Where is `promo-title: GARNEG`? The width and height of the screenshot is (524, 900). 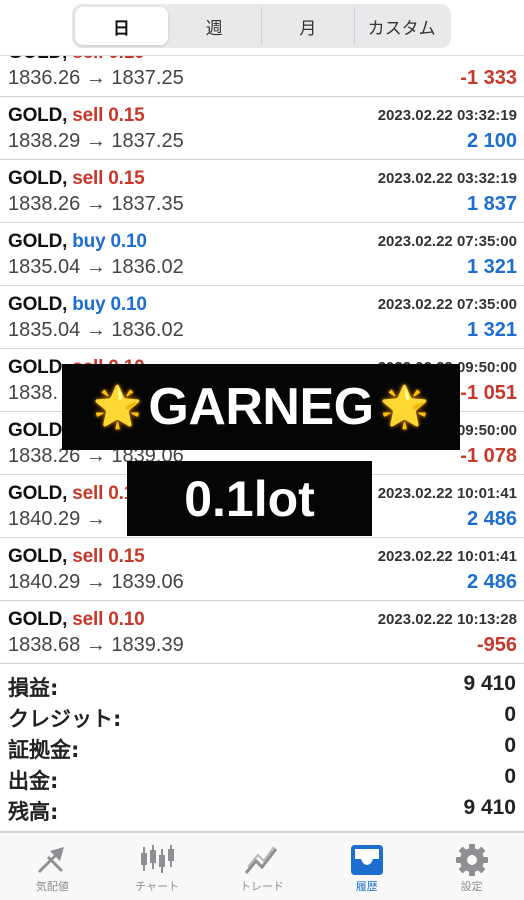
promo-title: GARNEG is located at coordinates (261, 407).